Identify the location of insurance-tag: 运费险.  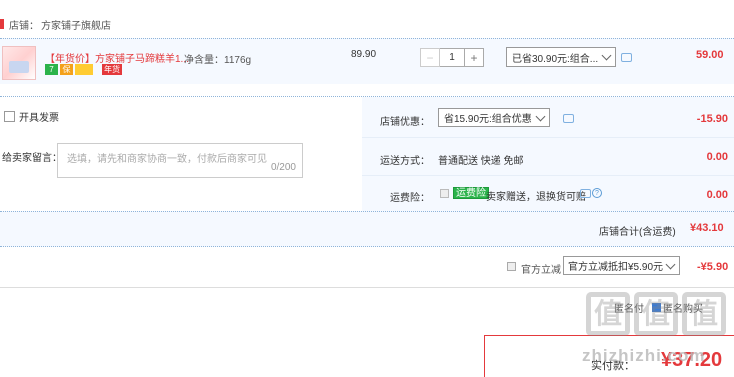
(471, 193).